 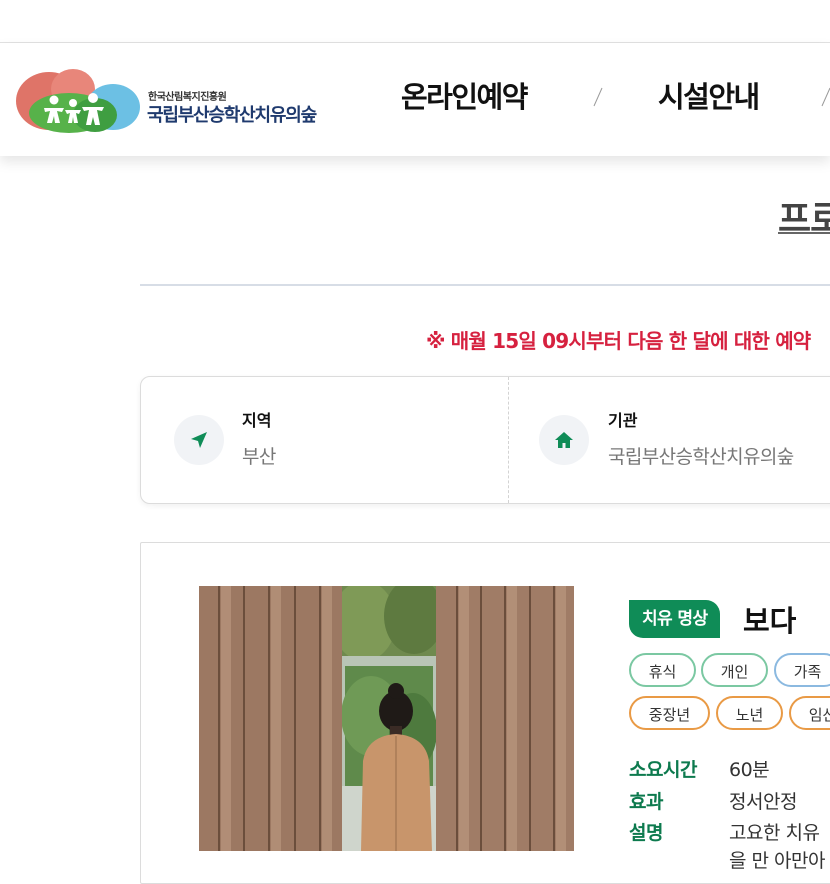 I want to click on divider-line, so click(x=485, y=285).